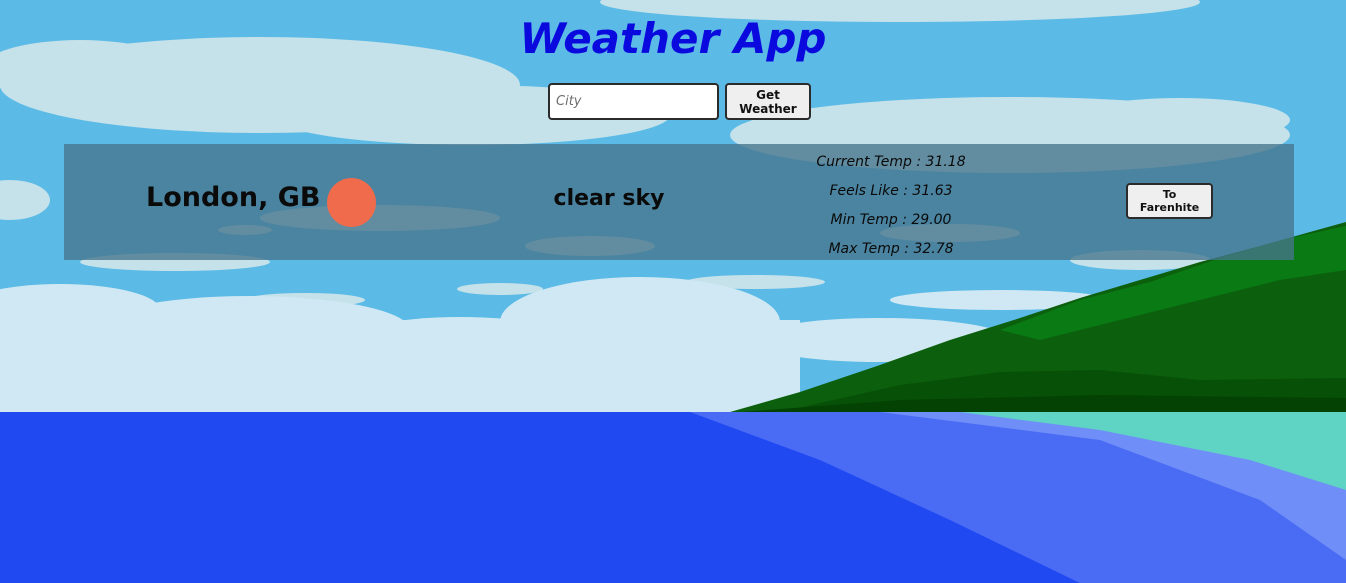 The image size is (1346, 583). I want to click on get-weather-button: Get Weather, so click(768, 101).